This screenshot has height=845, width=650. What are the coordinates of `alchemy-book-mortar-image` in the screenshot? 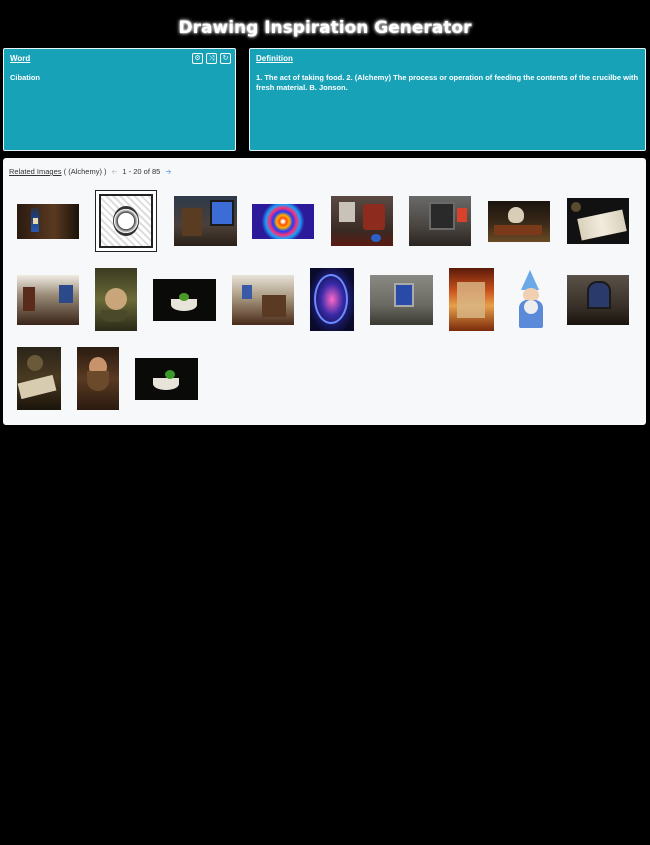 It's located at (39, 378).